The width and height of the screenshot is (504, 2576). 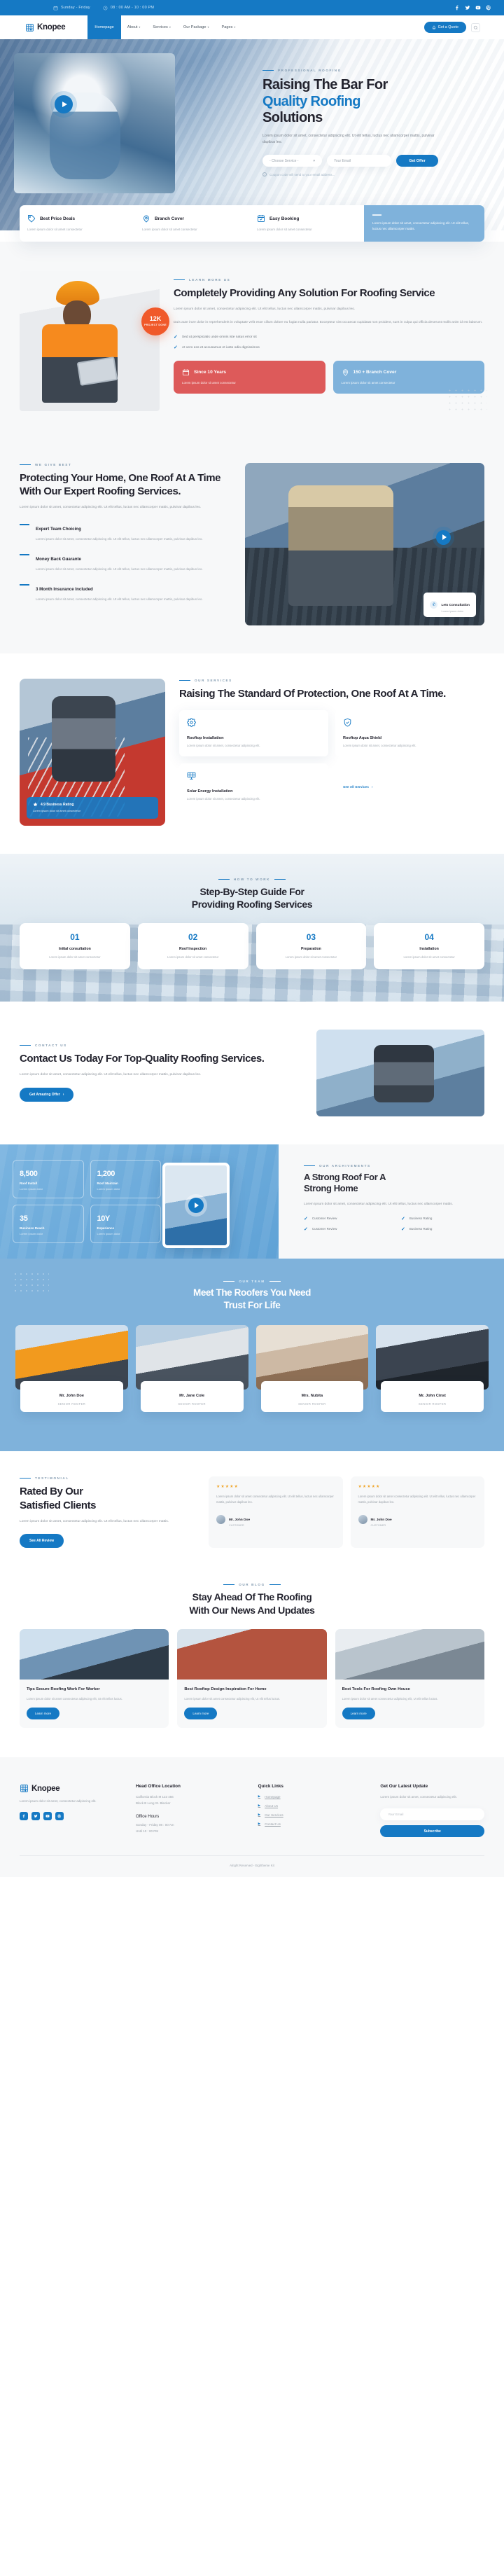 What do you see at coordinates (284, 160) in the screenshot?
I see `service-select-value: - Choose Service -` at bounding box center [284, 160].